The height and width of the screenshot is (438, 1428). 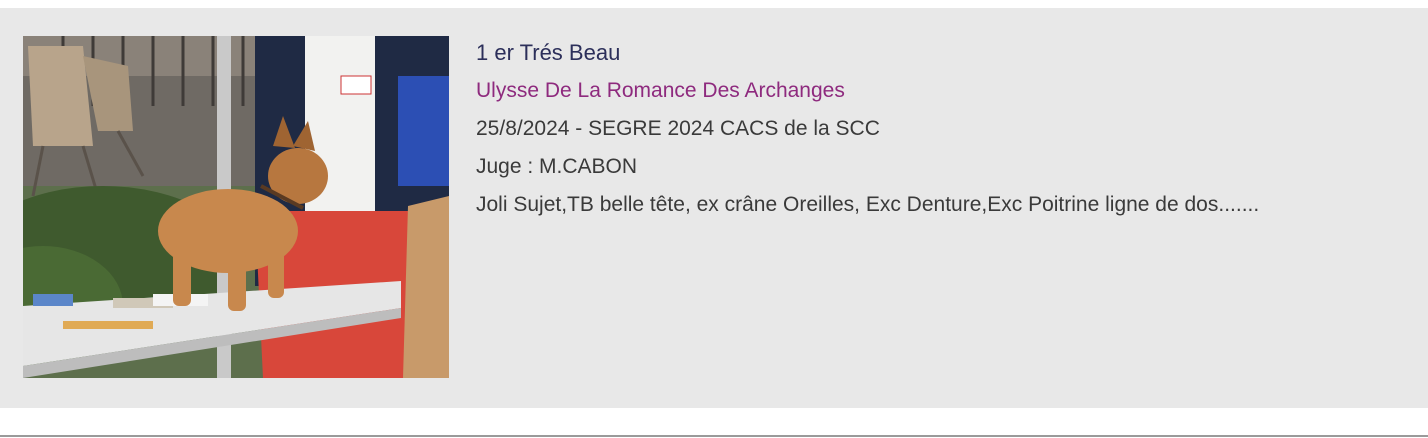 What do you see at coordinates (548, 52) in the screenshot?
I see `result-rank: 1 er Trés Beau` at bounding box center [548, 52].